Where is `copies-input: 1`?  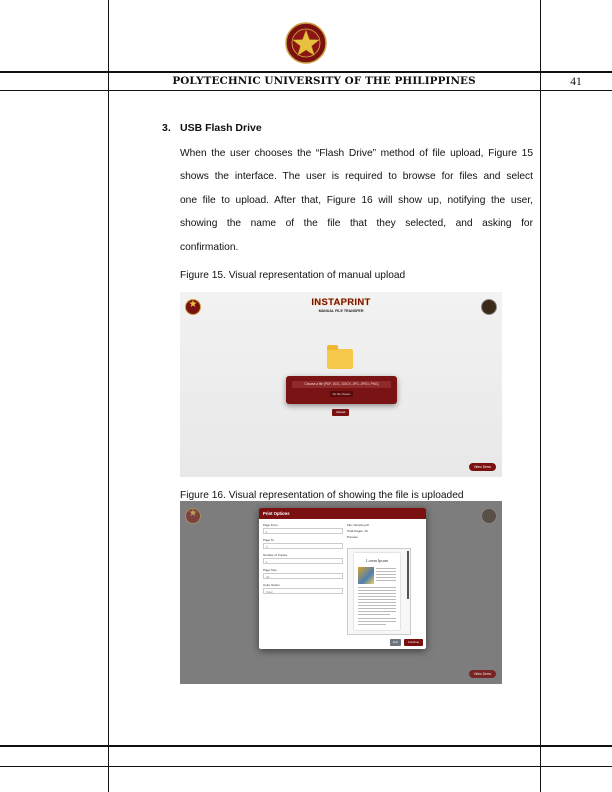 copies-input: 1 is located at coordinates (303, 561).